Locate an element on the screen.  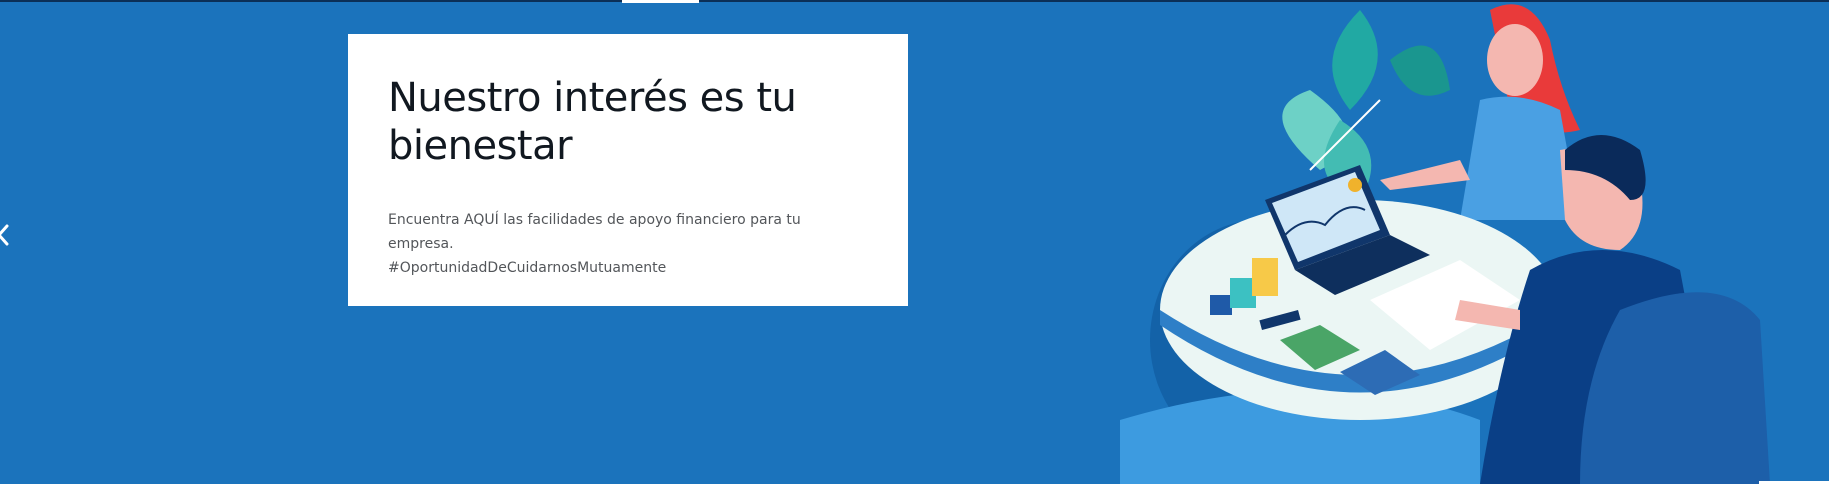
carousel-prev-button is located at coordinates (6, 235).